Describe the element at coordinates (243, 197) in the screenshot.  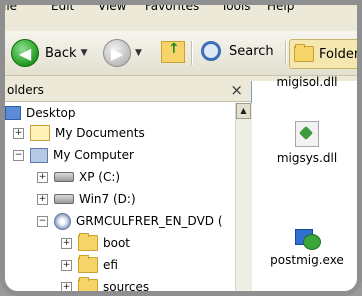
I see `folders-scrollbar: ▲` at that location.